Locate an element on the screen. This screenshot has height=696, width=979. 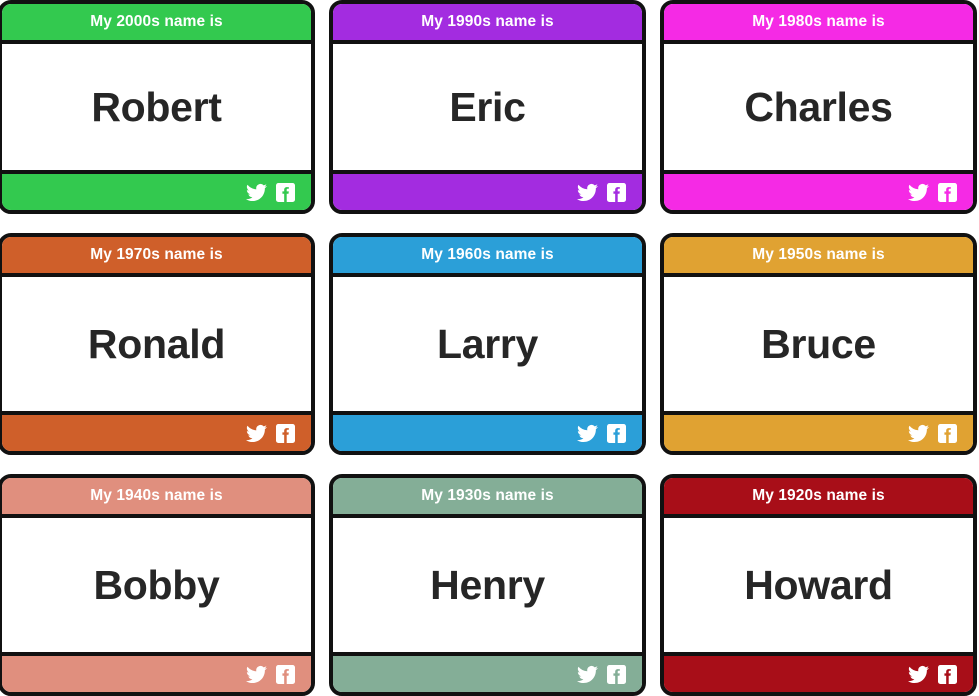
card-header: My 2000s name is is located at coordinates (156, 24).